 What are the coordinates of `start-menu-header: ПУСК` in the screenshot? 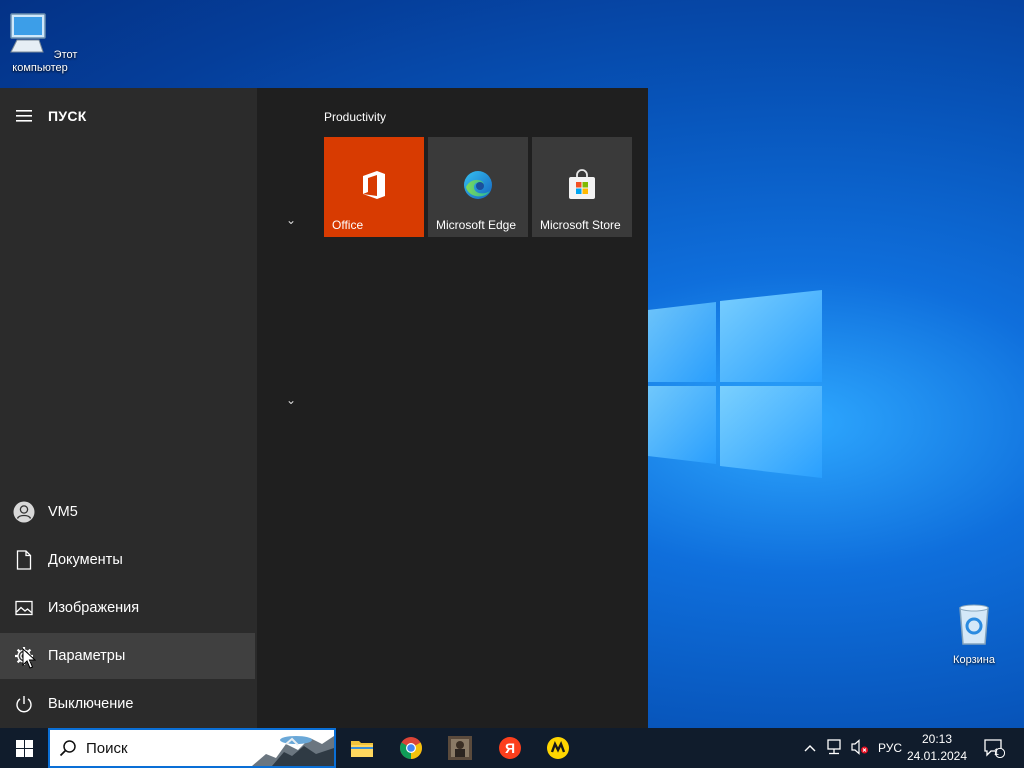 It's located at (128, 116).